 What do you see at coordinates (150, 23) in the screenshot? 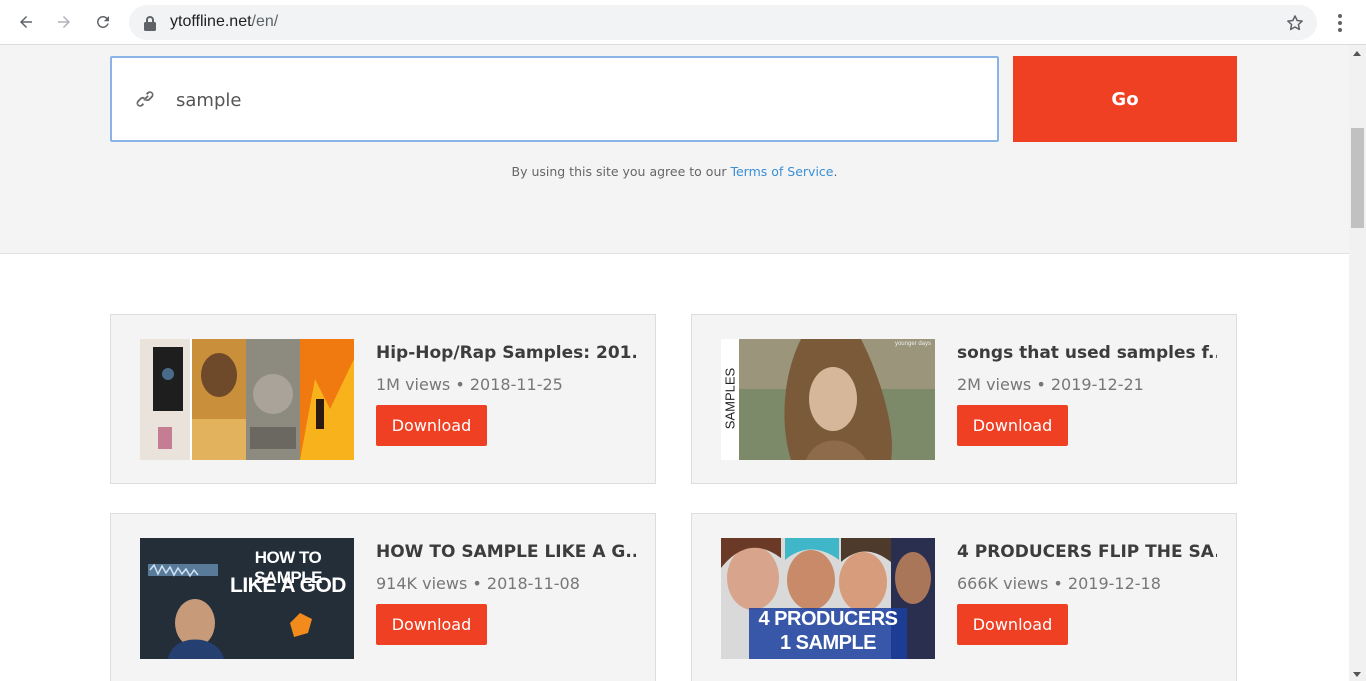
I see `lock-icon` at bounding box center [150, 23].